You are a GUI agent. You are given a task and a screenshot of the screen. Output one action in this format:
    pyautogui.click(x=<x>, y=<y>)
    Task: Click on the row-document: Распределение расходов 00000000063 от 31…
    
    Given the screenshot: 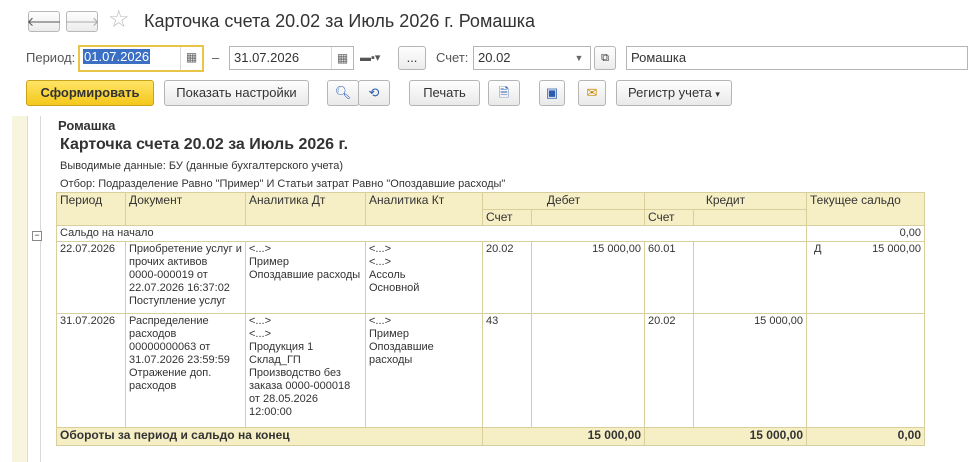 What is the action you would take?
    pyautogui.click(x=185, y=370)
    